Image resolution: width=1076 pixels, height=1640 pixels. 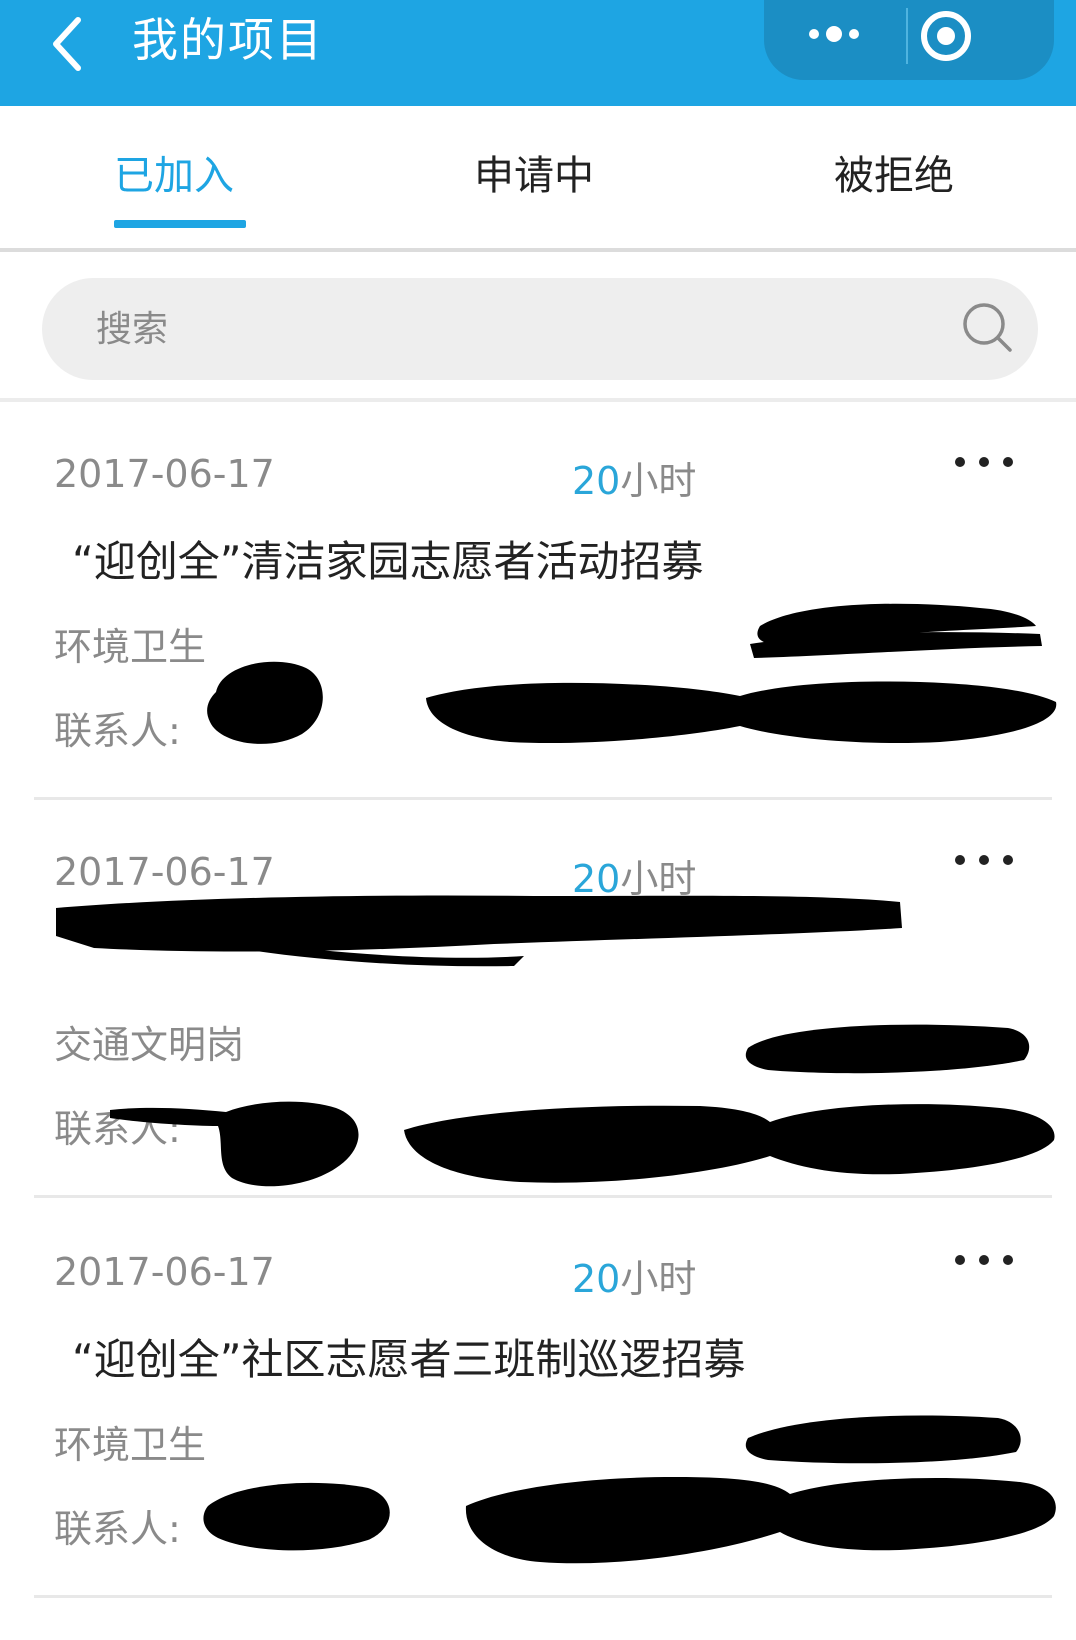 What do you see at coordinates (981, 40) in the screenshot?
I see `close-button` at bounding box center [981, 40].